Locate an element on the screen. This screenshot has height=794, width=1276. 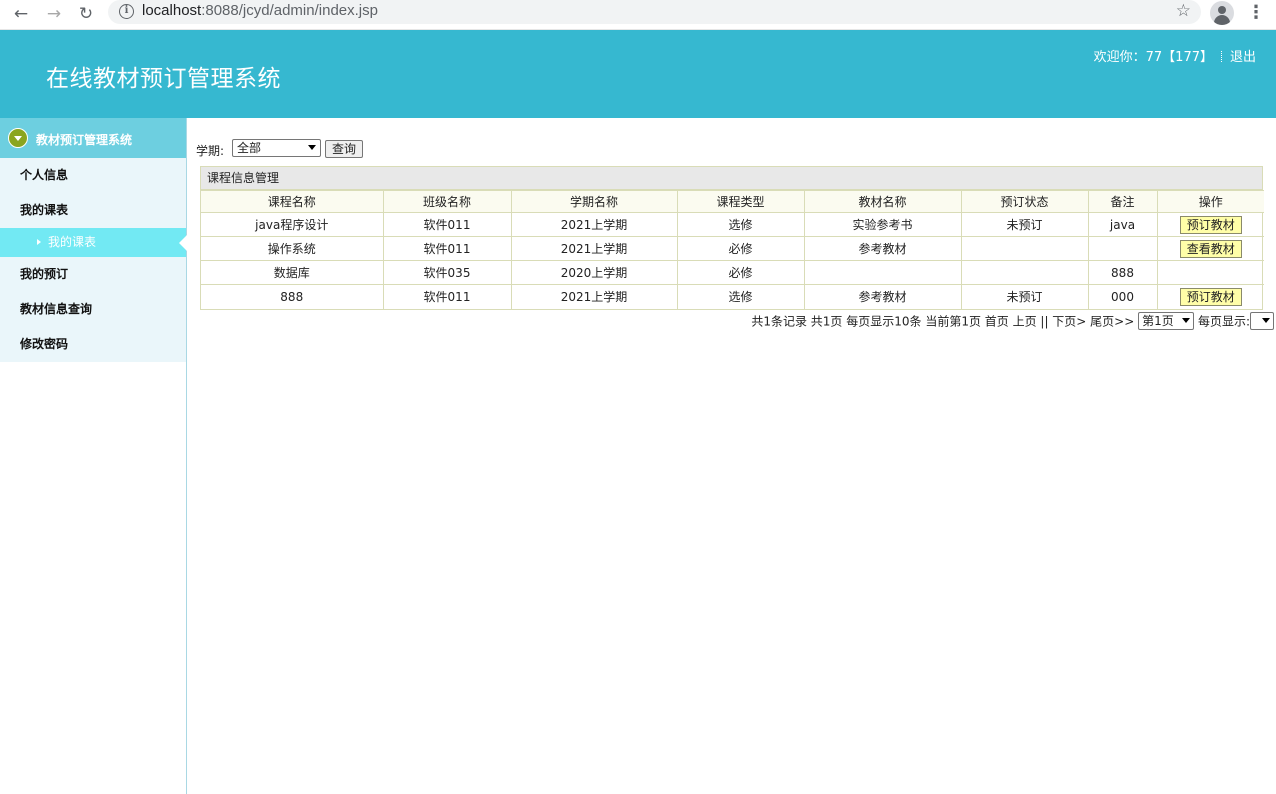
column-header: 预订状态 is located at coordinates (1024, 201).